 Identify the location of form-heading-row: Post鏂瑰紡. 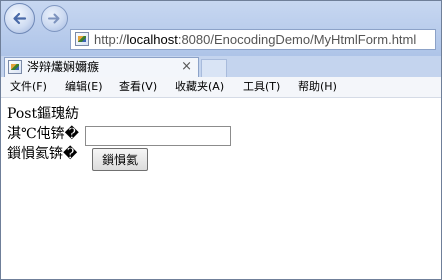
(222, 115).